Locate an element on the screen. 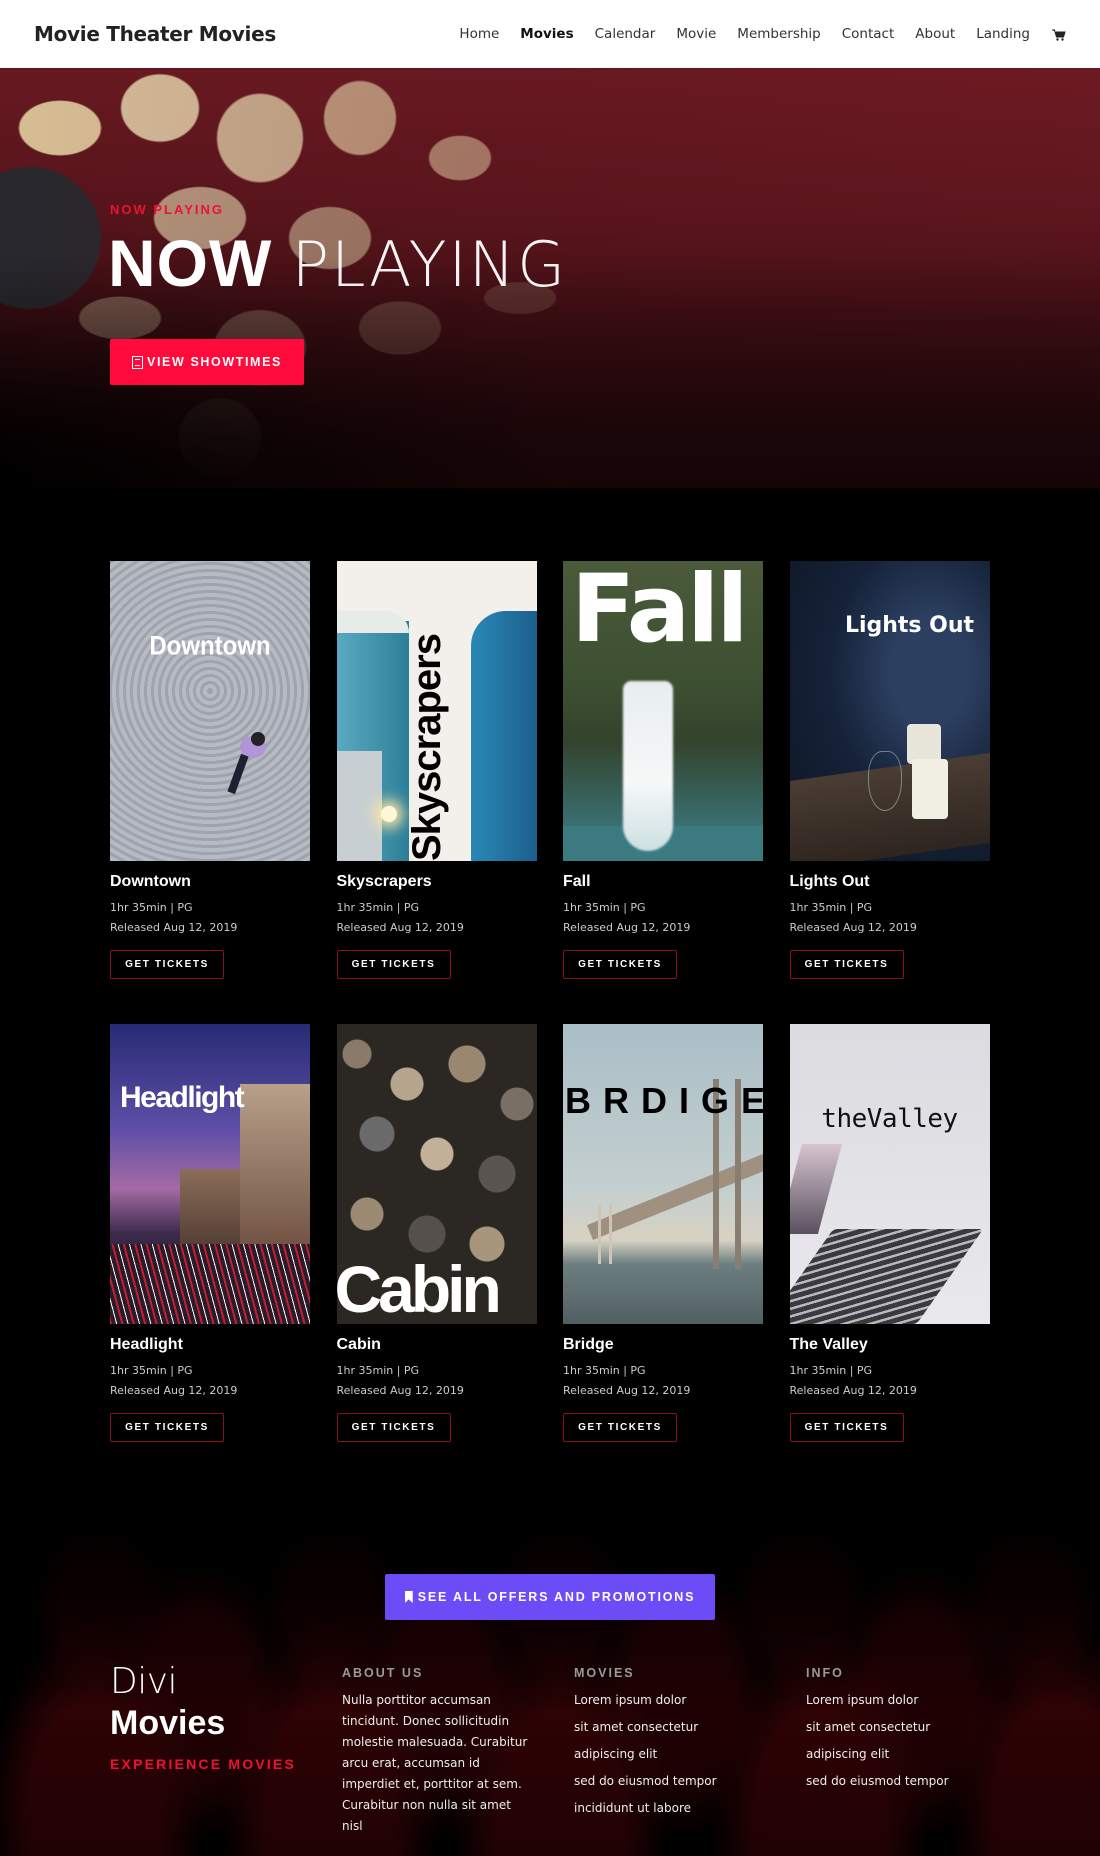  nav-contact: Contact is located at coordinates (868, 34).